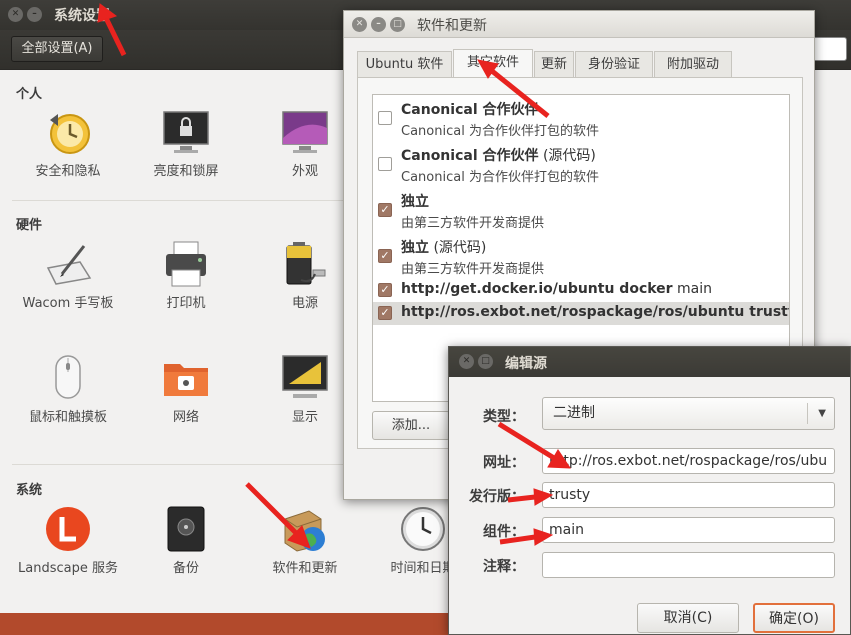  I want to click on display-icon, so click(305, 378).